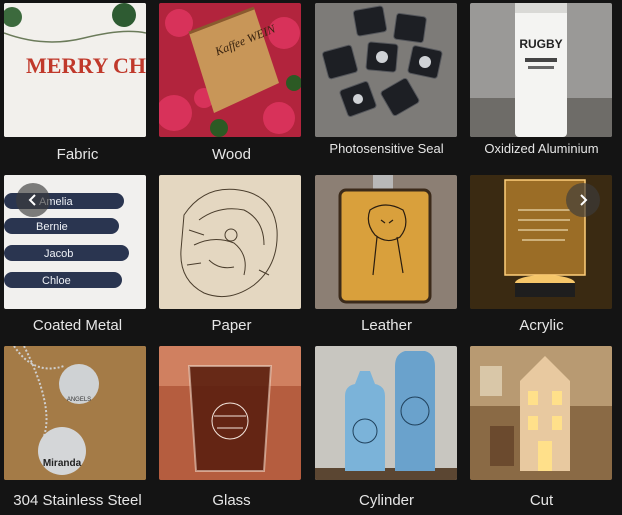 The width and height of the screenshot is (622, 515). I want to click on fabric-image: MERRY CHRISTMAS, so click(75, 70).